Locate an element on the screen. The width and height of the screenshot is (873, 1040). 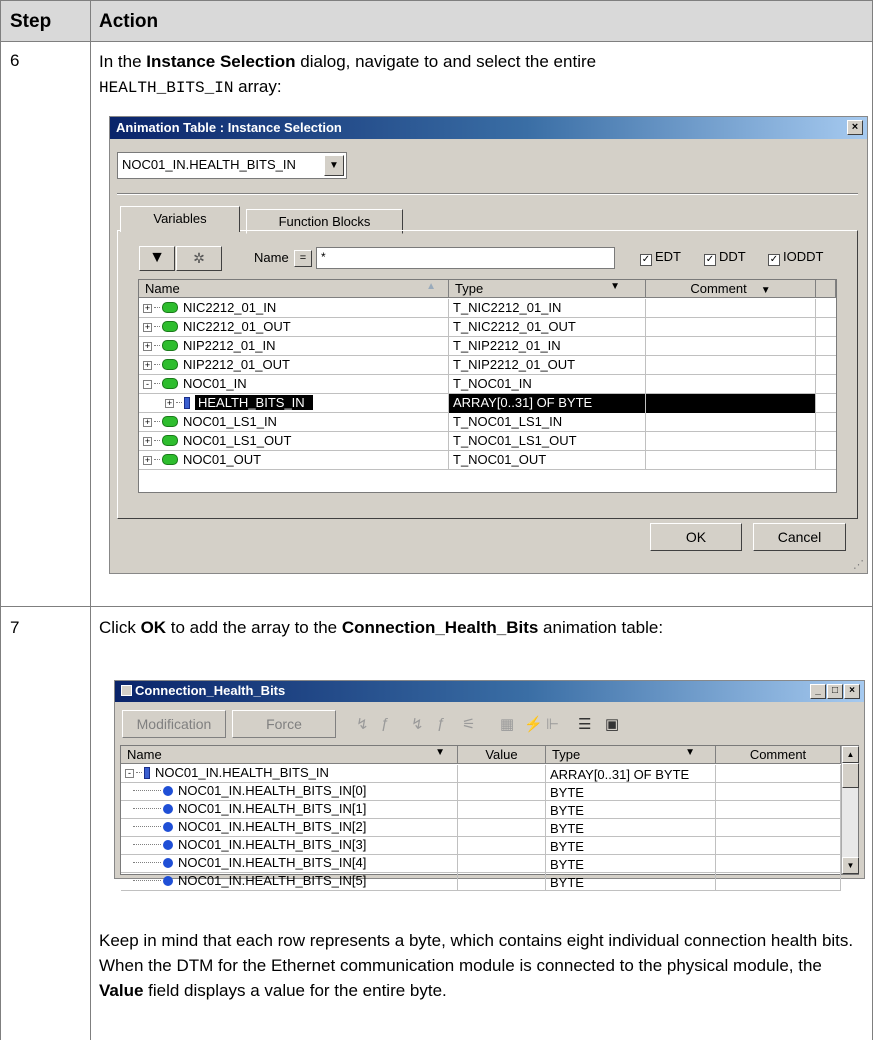
instance-combo: NOC01_IN.HEALTH_BITS_IN ▼ is located at coordinates (232, 165).